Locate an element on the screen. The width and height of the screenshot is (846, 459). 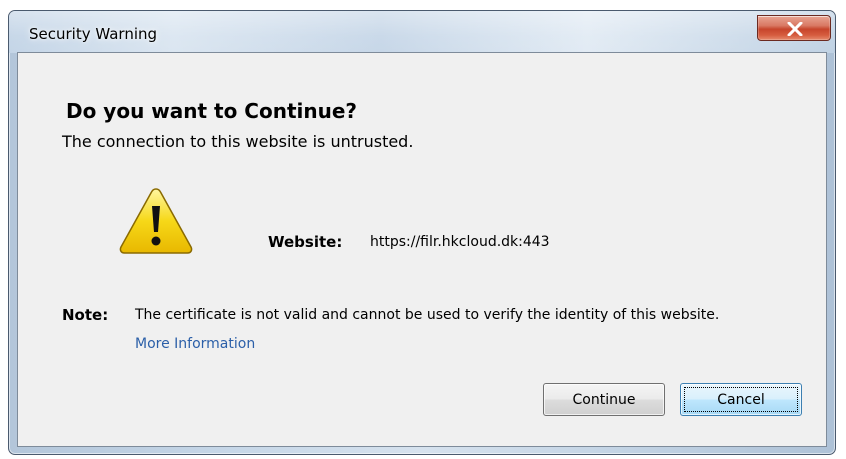
close-button is located at coordinates (794, 28).